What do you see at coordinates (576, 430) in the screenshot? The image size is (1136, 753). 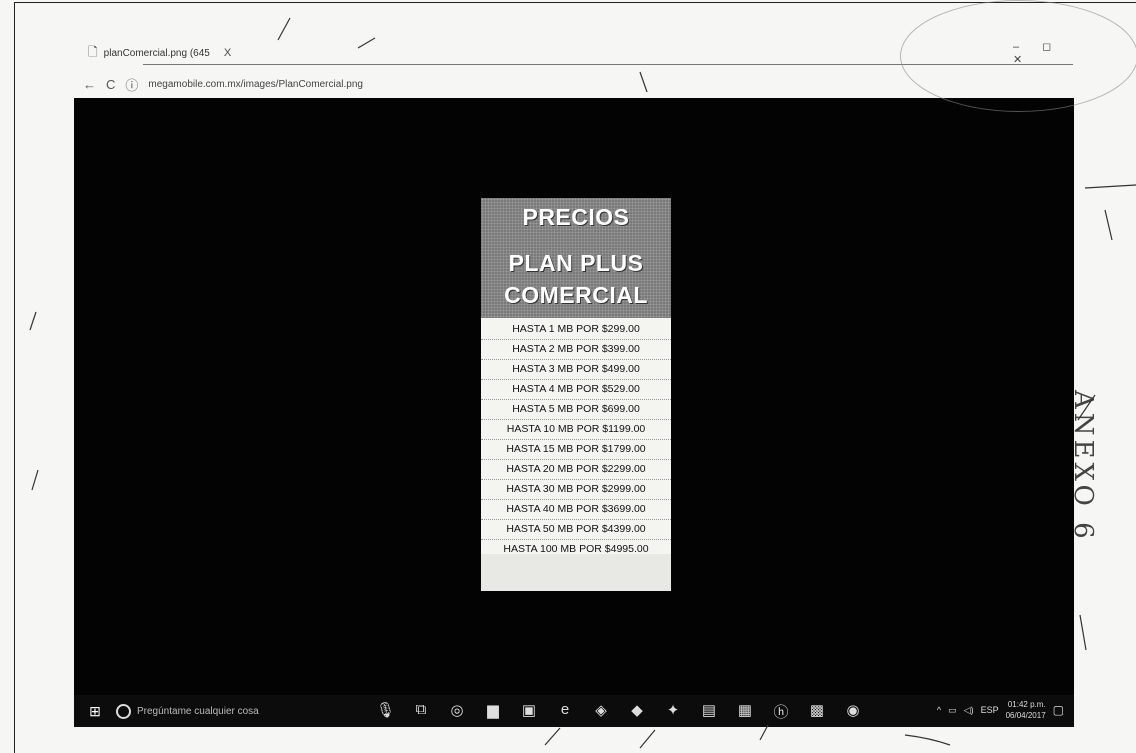 I see `price-row: HASTA 10 MB POR $1199.00` at bounding box center [576, 430].